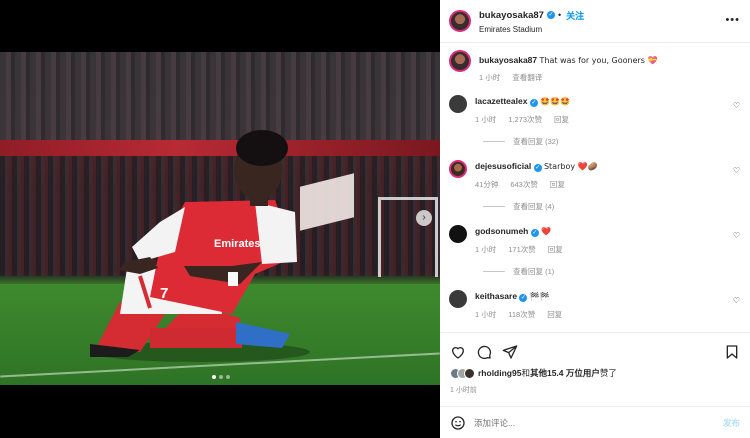 This screenshot has width=750, height=438. I want to click on comment-body: keithasare ✓ 🏁🏁 1 小时 118次赞 回复, so click(607, 305).